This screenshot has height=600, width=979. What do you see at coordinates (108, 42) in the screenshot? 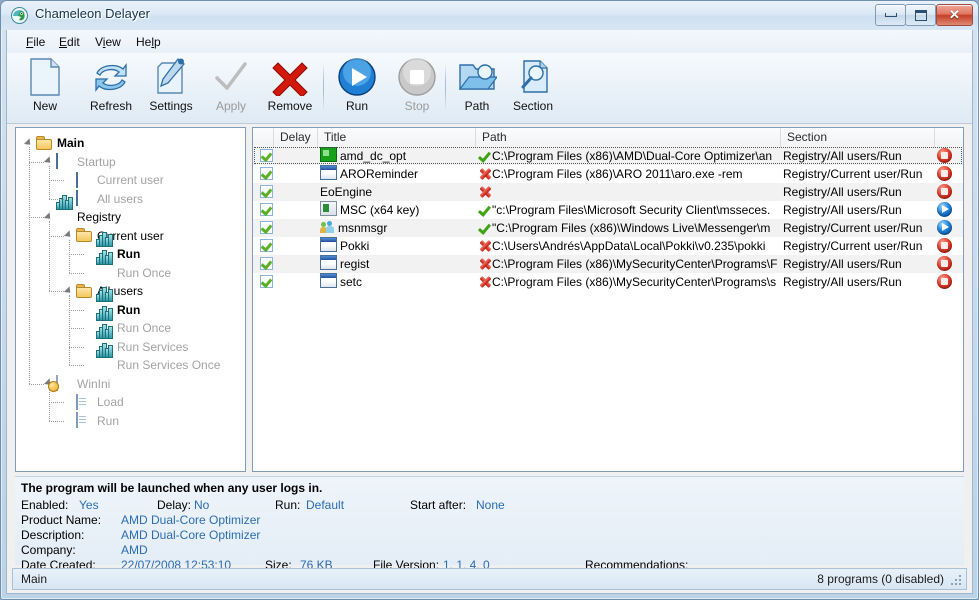
I see `menu-view: View` at bounding box center [108, 42].